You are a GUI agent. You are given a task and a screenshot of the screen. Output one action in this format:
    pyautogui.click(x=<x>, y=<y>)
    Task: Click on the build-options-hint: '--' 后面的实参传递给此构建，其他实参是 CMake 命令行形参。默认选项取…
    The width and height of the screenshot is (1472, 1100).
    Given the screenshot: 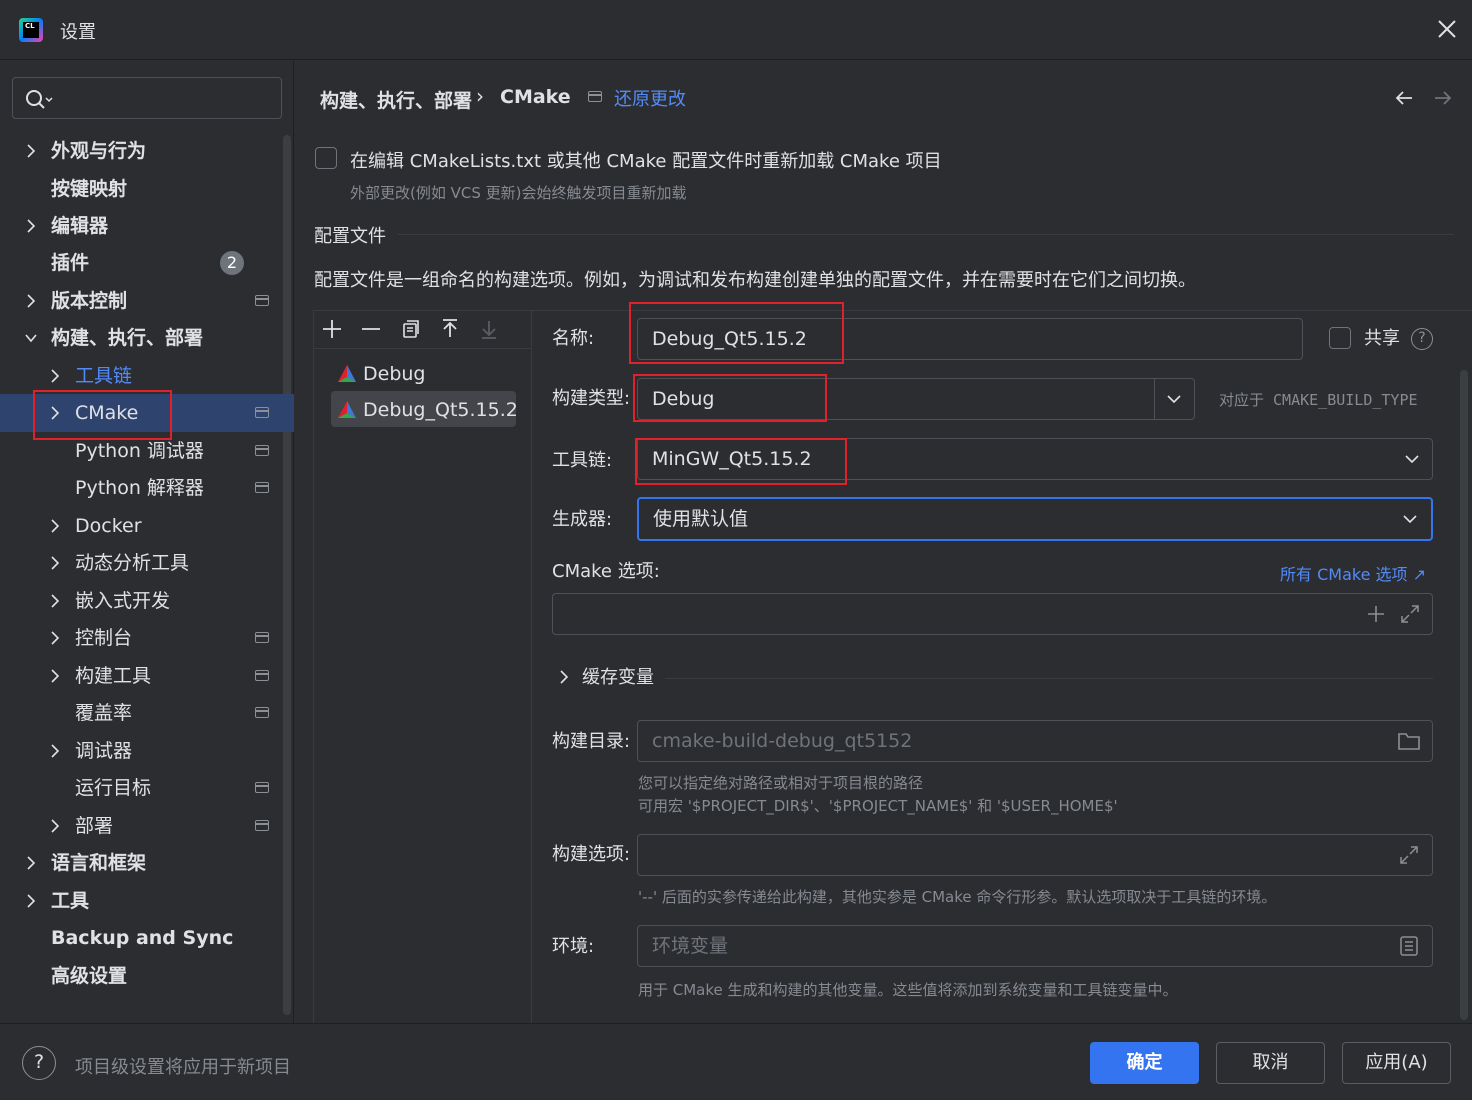 What is the action you would take?
    pyautogui.click(x=957, y=897)
    